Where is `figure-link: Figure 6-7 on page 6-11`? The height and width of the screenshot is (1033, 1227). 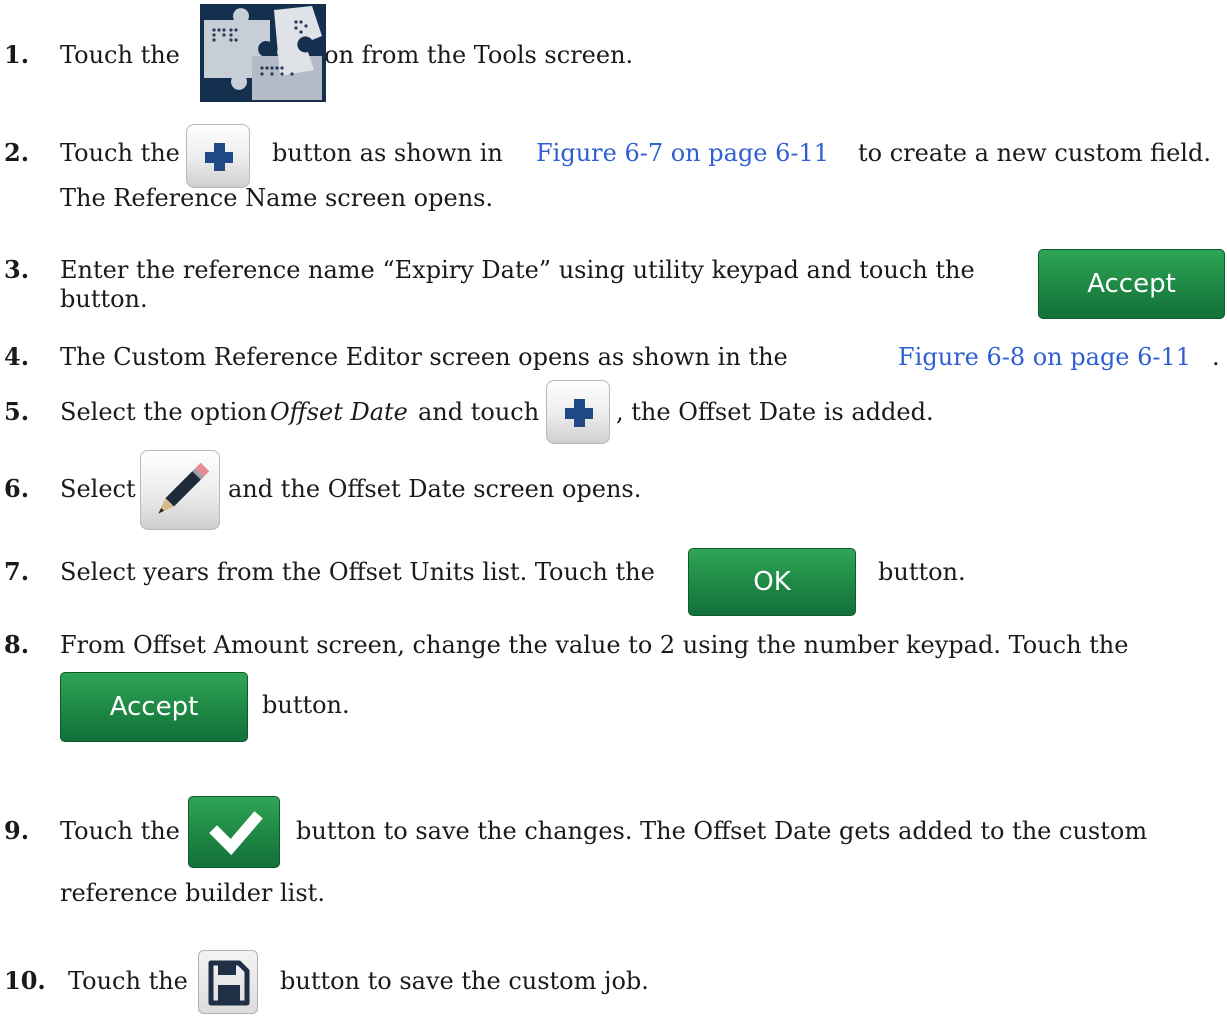 figure-link: Figure 6-7 on page 6-11 is located at coordinates (682, 153).